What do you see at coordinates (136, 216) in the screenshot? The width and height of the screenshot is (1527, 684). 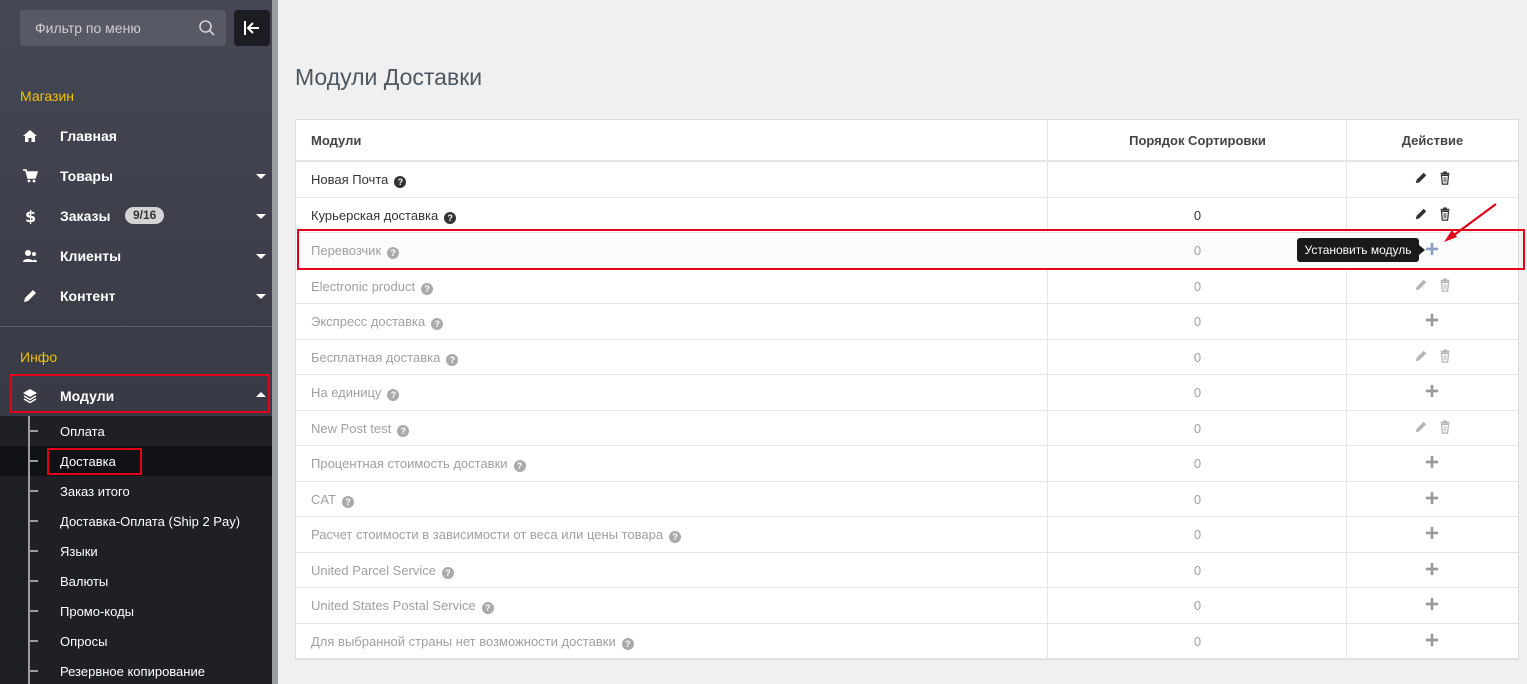 I see `sidebar-item-orders: $ Заказы 9/16` at bounding box center [136, 216].